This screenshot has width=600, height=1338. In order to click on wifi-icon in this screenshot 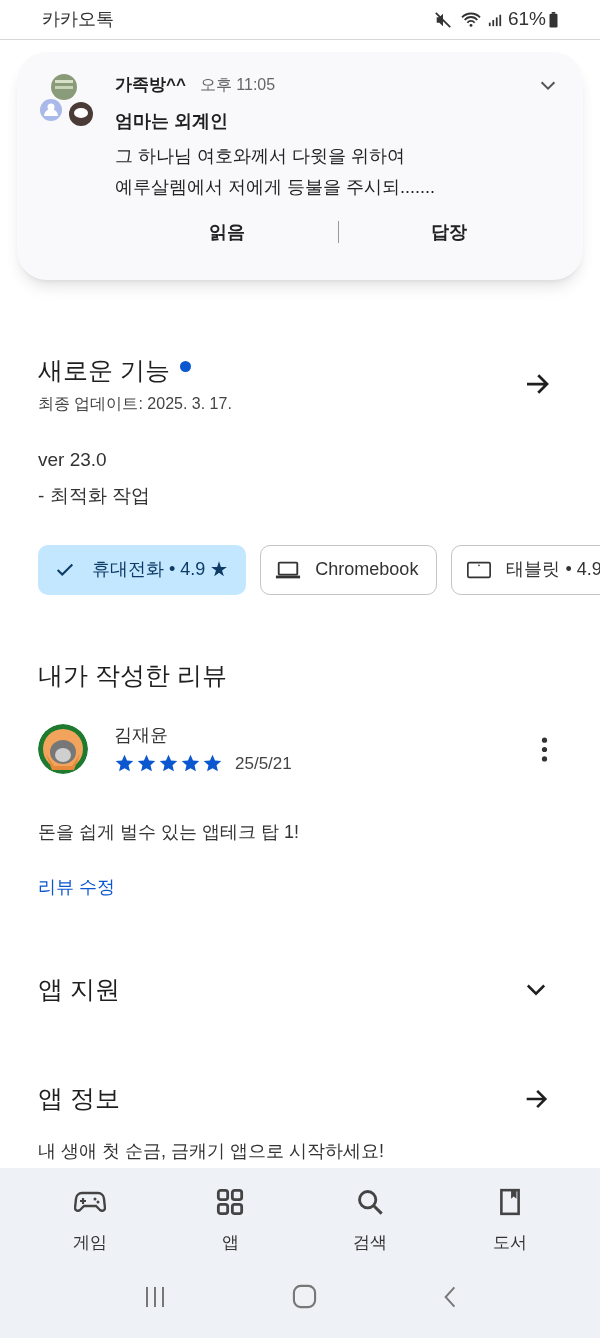, I will do `click(470, 19)`.